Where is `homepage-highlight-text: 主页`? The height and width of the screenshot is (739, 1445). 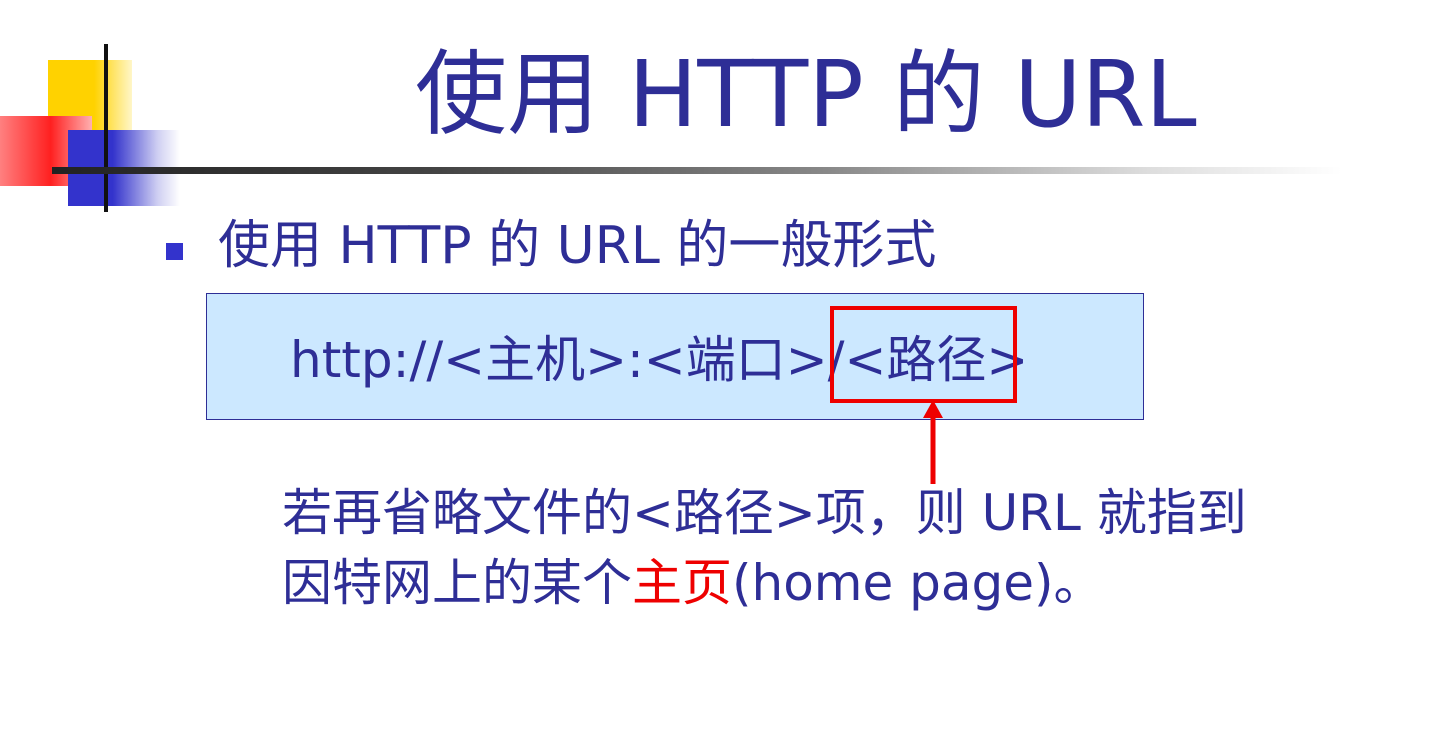 homepage-highlight-text: 主页 is located at coordinates (682, 583).